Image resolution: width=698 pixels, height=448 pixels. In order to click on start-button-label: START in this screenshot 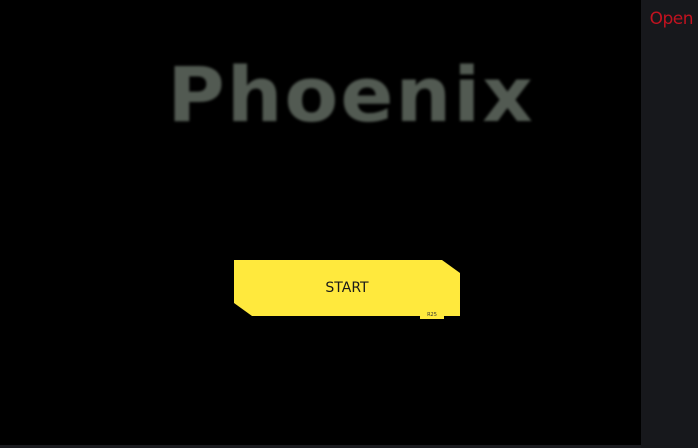, I will do `click(347, 288)`.